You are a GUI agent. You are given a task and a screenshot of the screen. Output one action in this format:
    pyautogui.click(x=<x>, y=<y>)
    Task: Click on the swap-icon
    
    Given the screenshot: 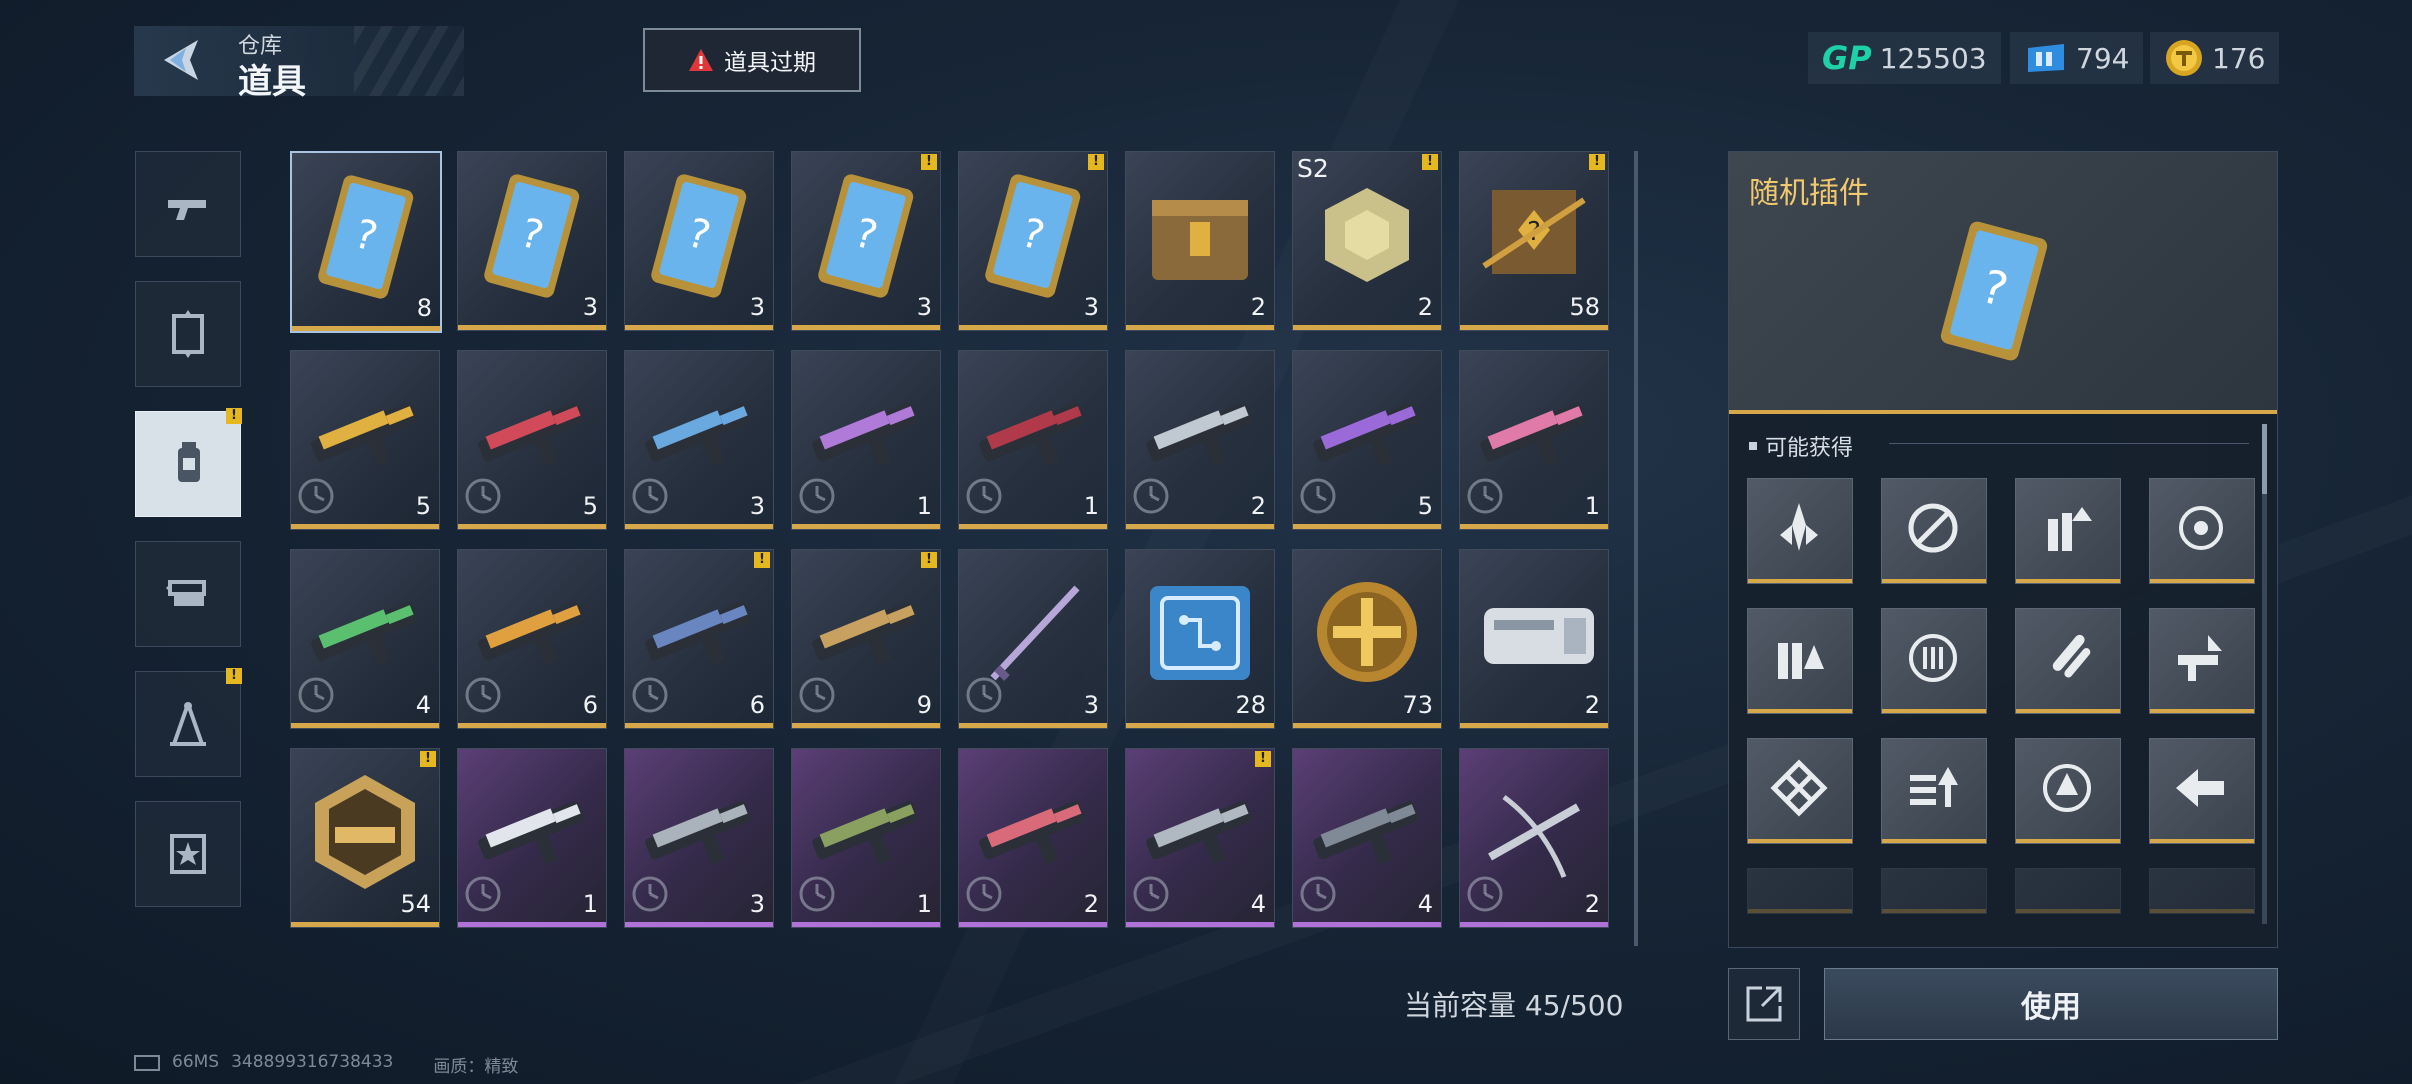 What is the action you would take?
    pyautogui.click(x=186, y=593)
    